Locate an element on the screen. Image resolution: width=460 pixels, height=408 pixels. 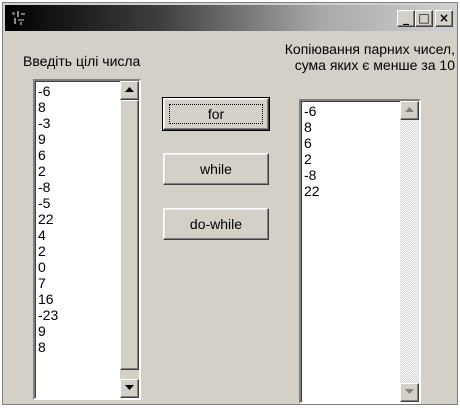
scroll-down-button is located at coordinates (129, 388).